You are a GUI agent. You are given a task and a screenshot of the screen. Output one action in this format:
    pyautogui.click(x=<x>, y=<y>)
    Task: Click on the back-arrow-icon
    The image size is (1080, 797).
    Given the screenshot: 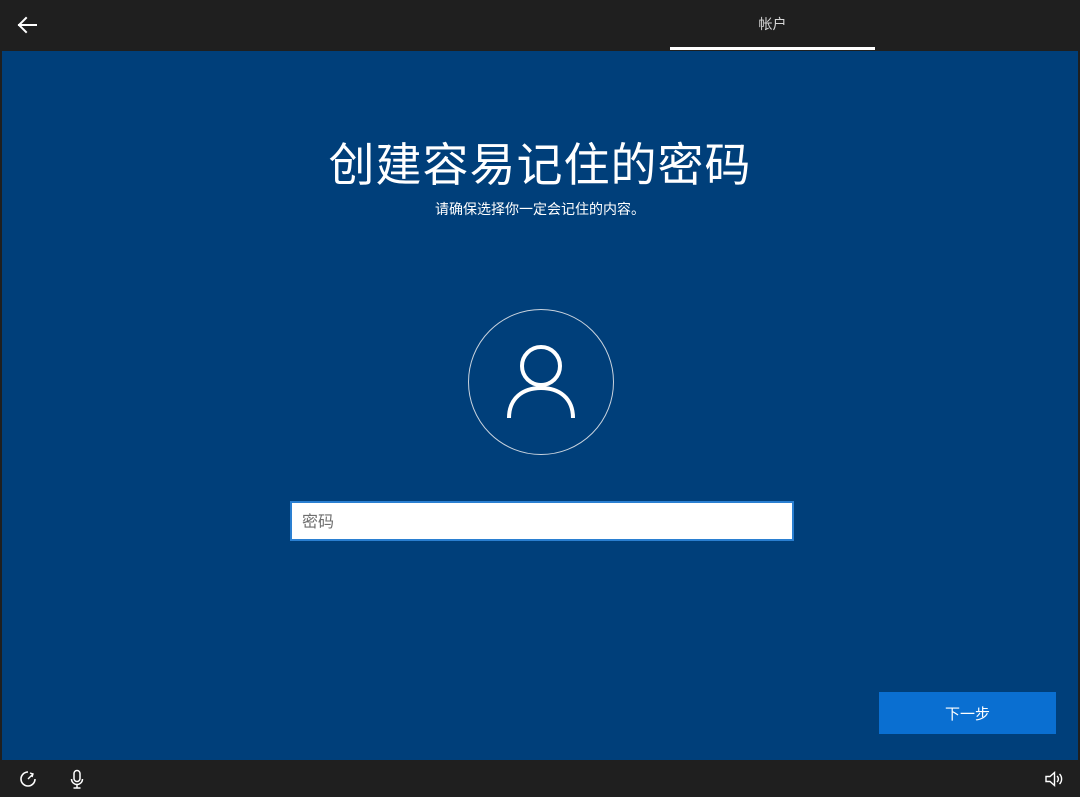 What is the action you would take?
    pyautogui.click(x=27, y=25)
    